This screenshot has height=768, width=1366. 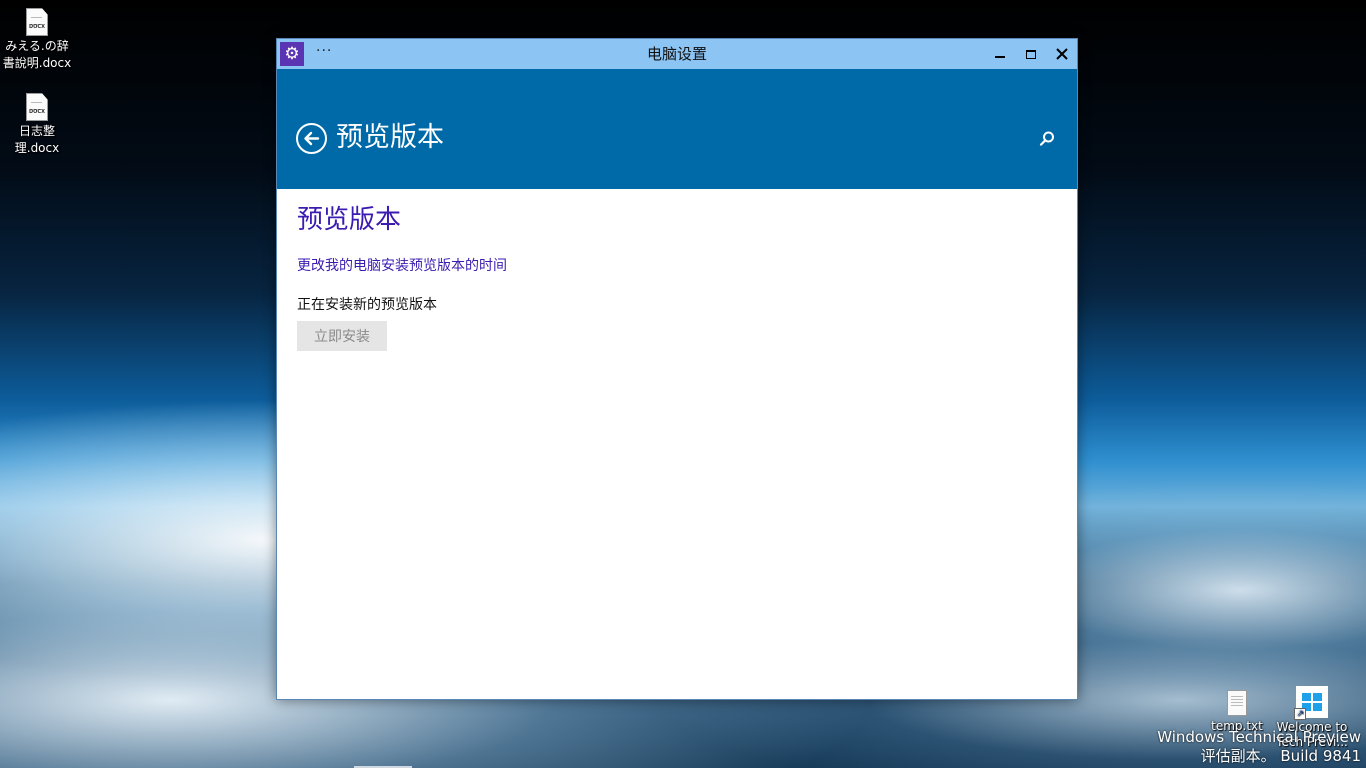 What do you see at coordinates (292, 54) in the screenshot?
I see `gear-icon: ⚙` at bounding box center [292, 54].